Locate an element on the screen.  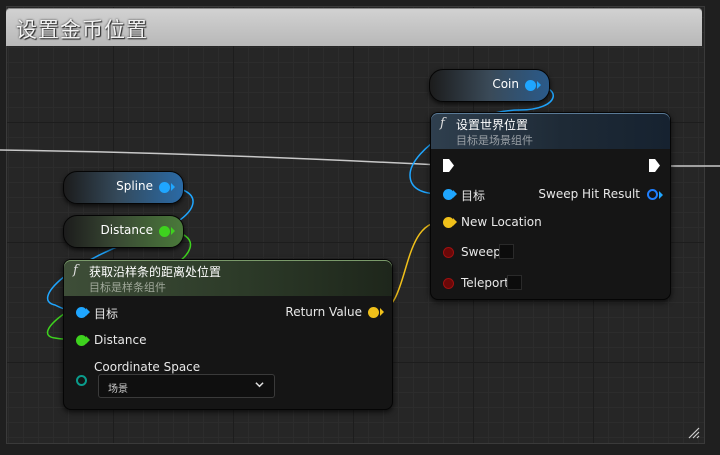
get-location-title: 获取沿样条的距离处位置 is located at coordinates (155, 272).